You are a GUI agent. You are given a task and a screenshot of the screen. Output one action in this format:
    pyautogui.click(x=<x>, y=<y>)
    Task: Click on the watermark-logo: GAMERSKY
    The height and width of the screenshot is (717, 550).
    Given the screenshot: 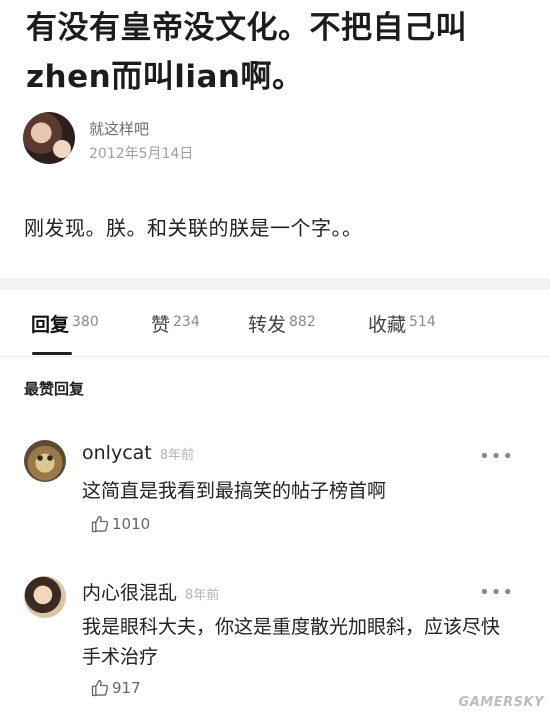 What is the action you would take?
    pyautogui.click(x=501, y=702)
    